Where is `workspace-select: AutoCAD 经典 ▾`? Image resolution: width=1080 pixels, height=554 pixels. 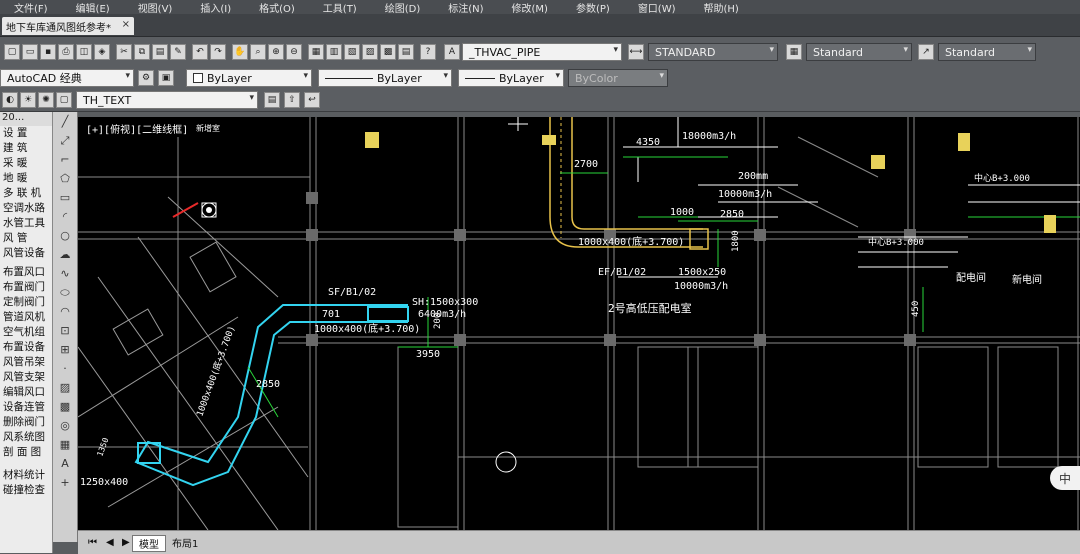
workspace-select: AutoCAD 经典 ▾ is located at coordinates (67, 78).